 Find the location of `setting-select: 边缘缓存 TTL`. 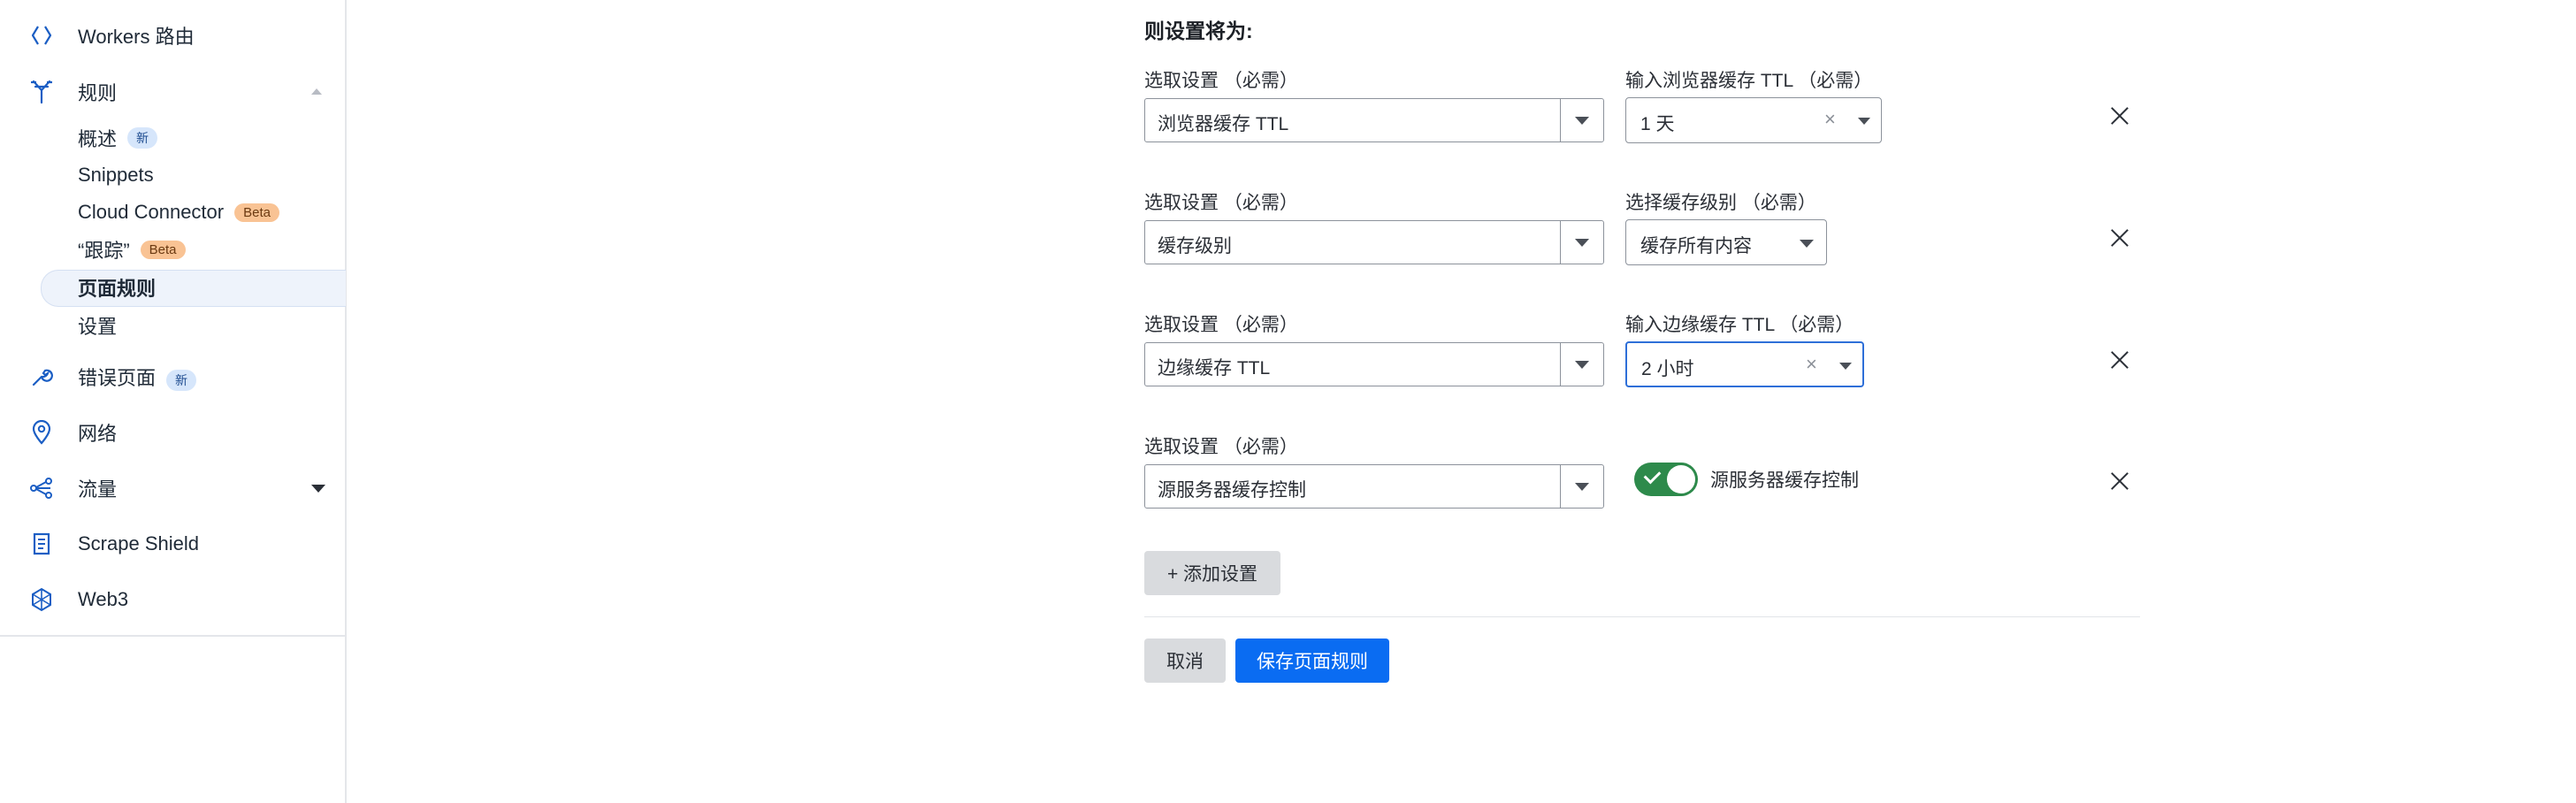

setting-select: 边缘缓存 TTL is located at coordinates (1374, 364).